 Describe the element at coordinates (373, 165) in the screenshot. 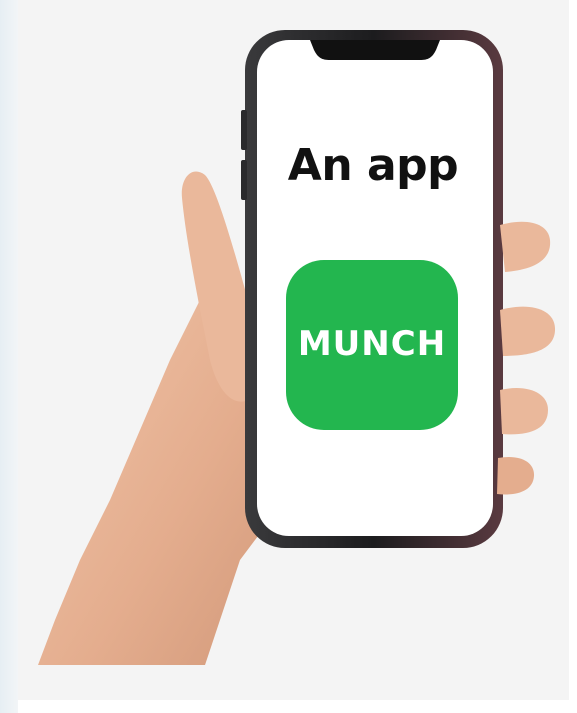

I see `screen-headline: An app` at that location.